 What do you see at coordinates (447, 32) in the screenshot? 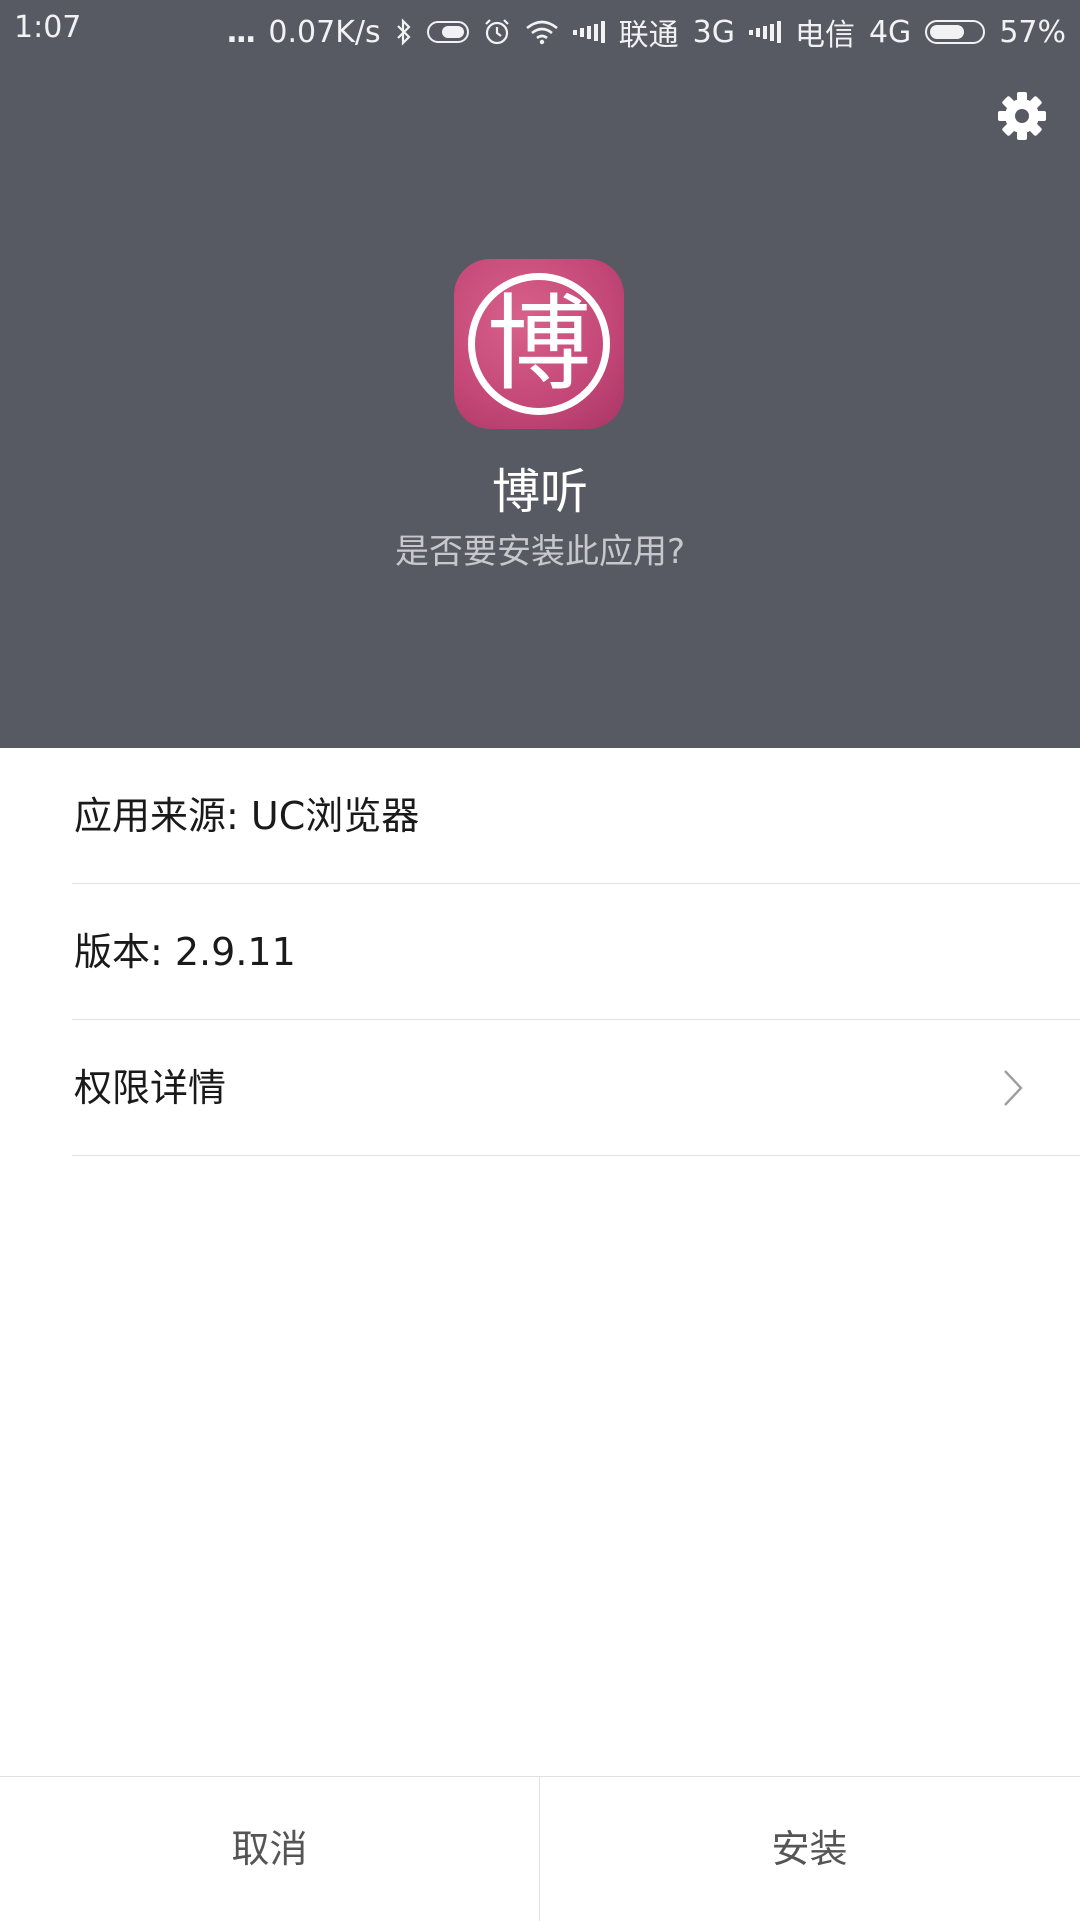
I see `toggle-icon` at bounding box center [447, 32].